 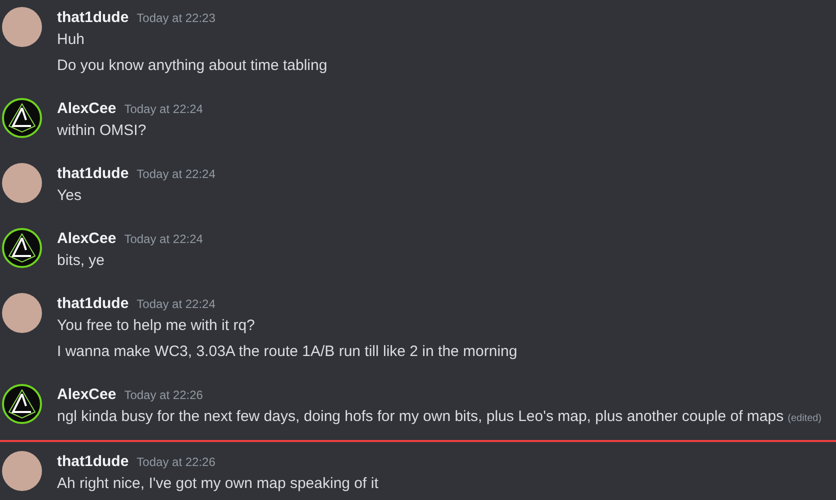 I want to click on message-text: within OMSI?, so click(x=101, y=131).